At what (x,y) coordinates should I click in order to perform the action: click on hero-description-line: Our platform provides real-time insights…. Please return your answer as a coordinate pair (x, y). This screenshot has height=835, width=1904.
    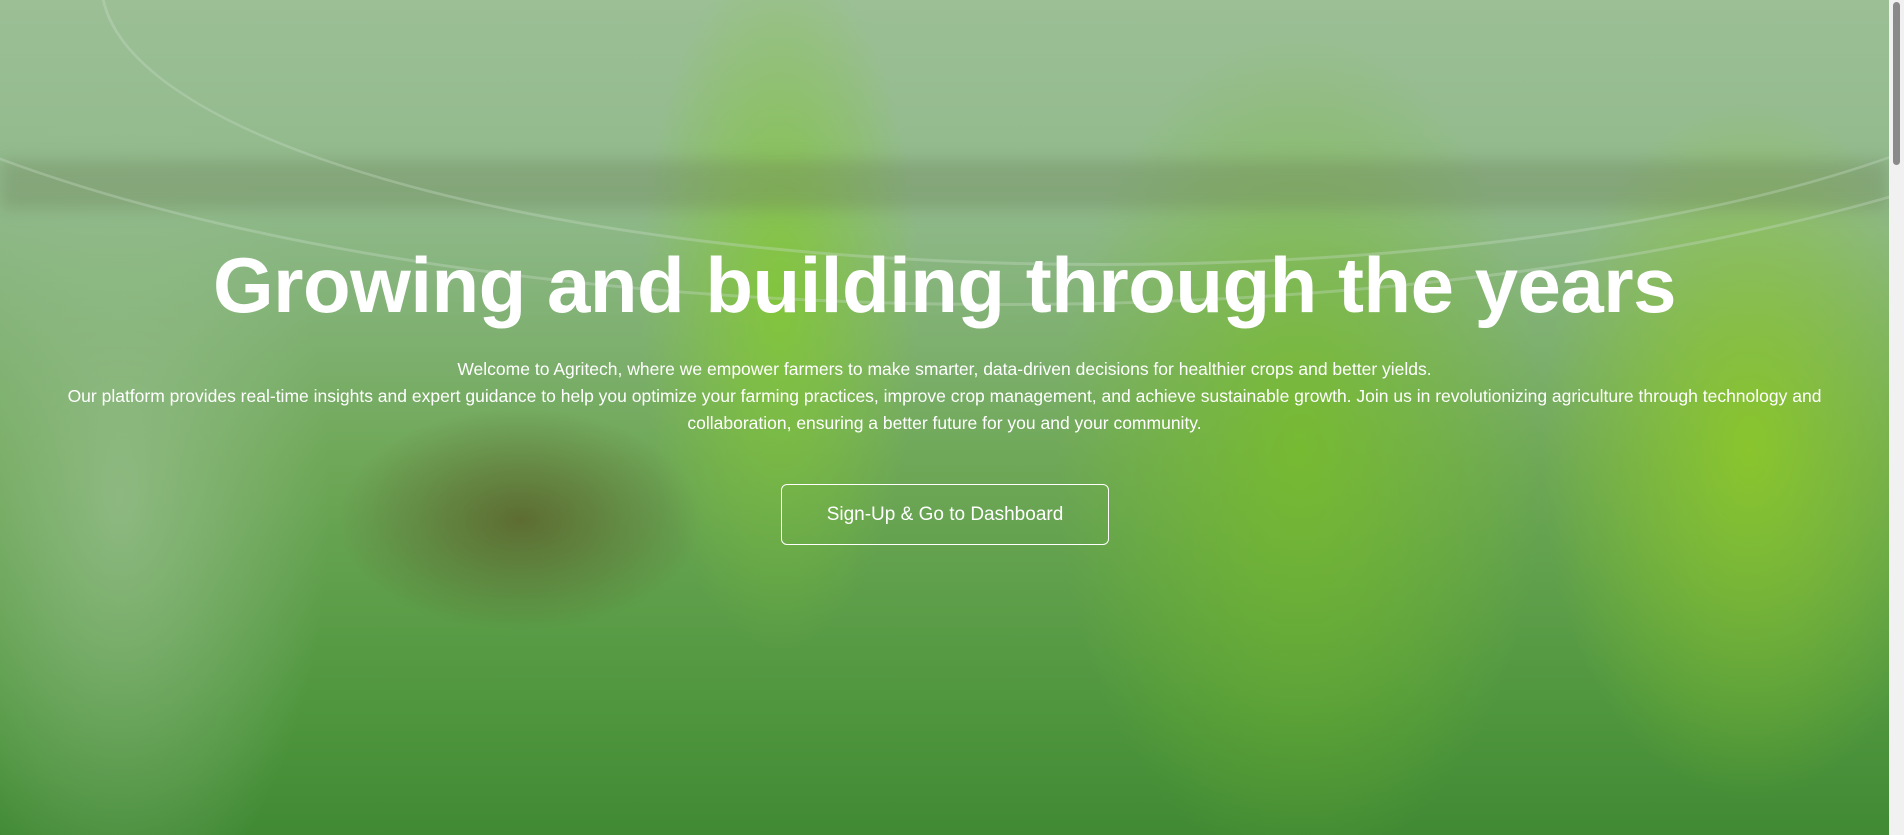
    Looking at the image, I should click on (944, 396).